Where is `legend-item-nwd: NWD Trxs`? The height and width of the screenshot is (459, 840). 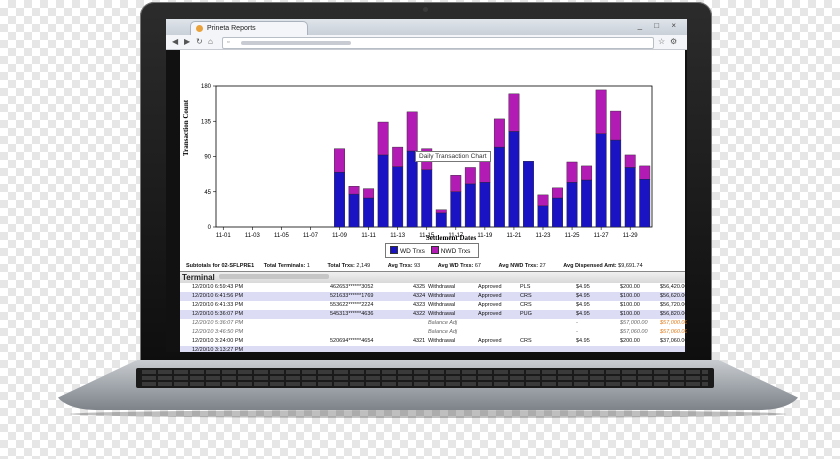 legend-item-nwd: NWD Trxs is located at coordinates (450, 250).